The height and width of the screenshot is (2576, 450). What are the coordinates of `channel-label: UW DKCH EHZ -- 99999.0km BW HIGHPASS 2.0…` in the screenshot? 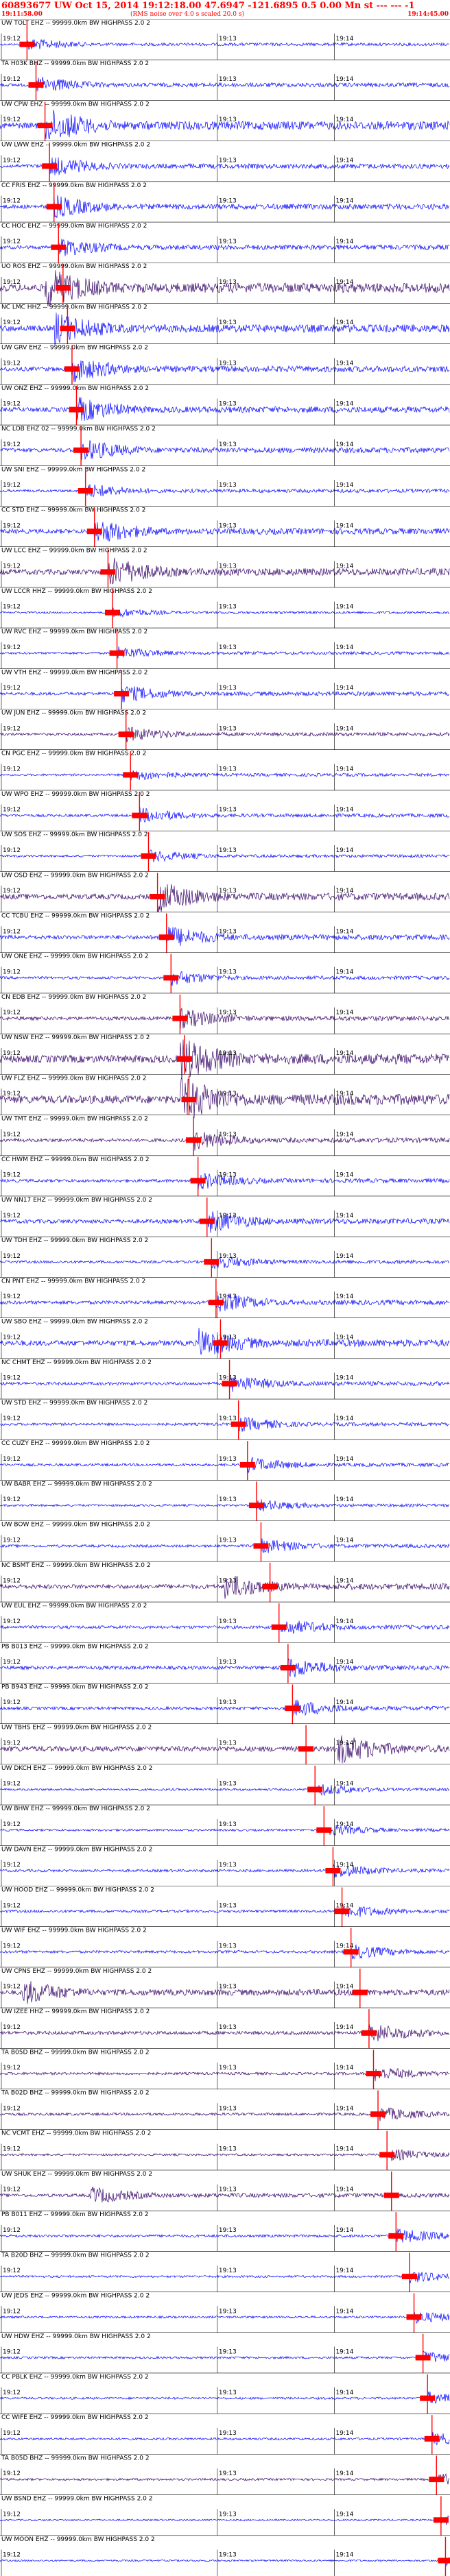 It's located at (77, 1768).